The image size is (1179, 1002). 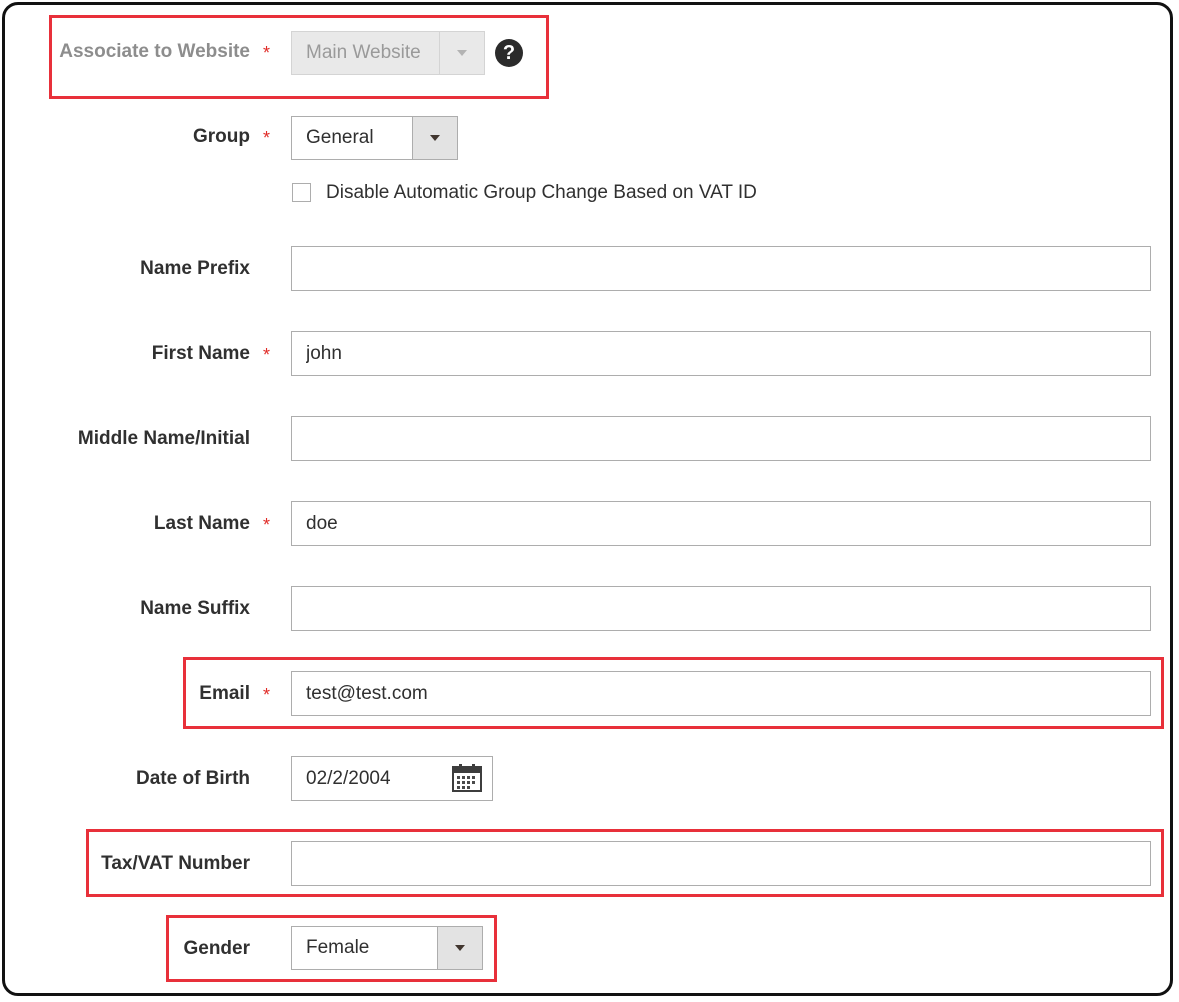 What do you see at coordinates (267, 53) in the screenshot?
I see `website-required-mark: *` at bounding box center [267, 53].